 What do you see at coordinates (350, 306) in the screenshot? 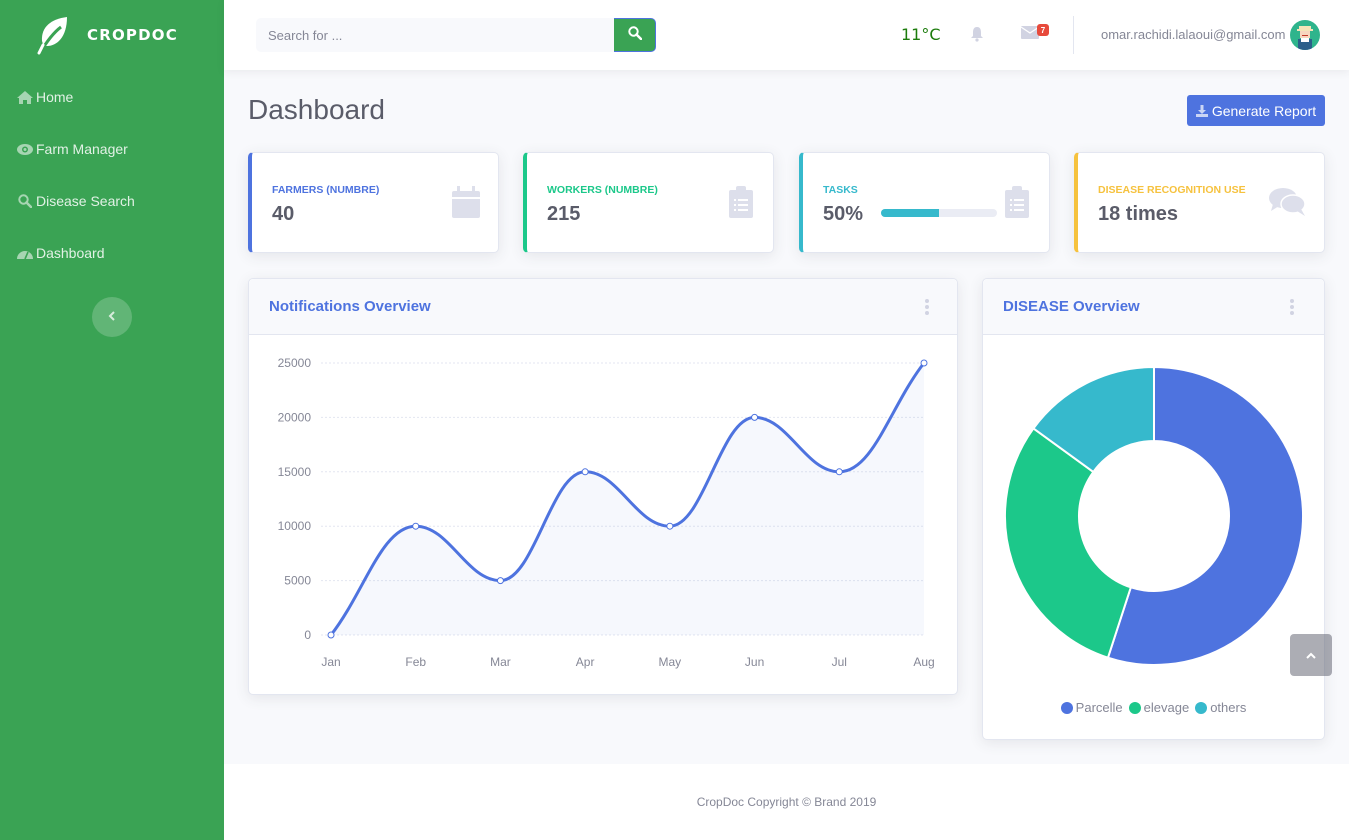
I see `card-title: Notifications Overview` at bounding box center [350, 306].